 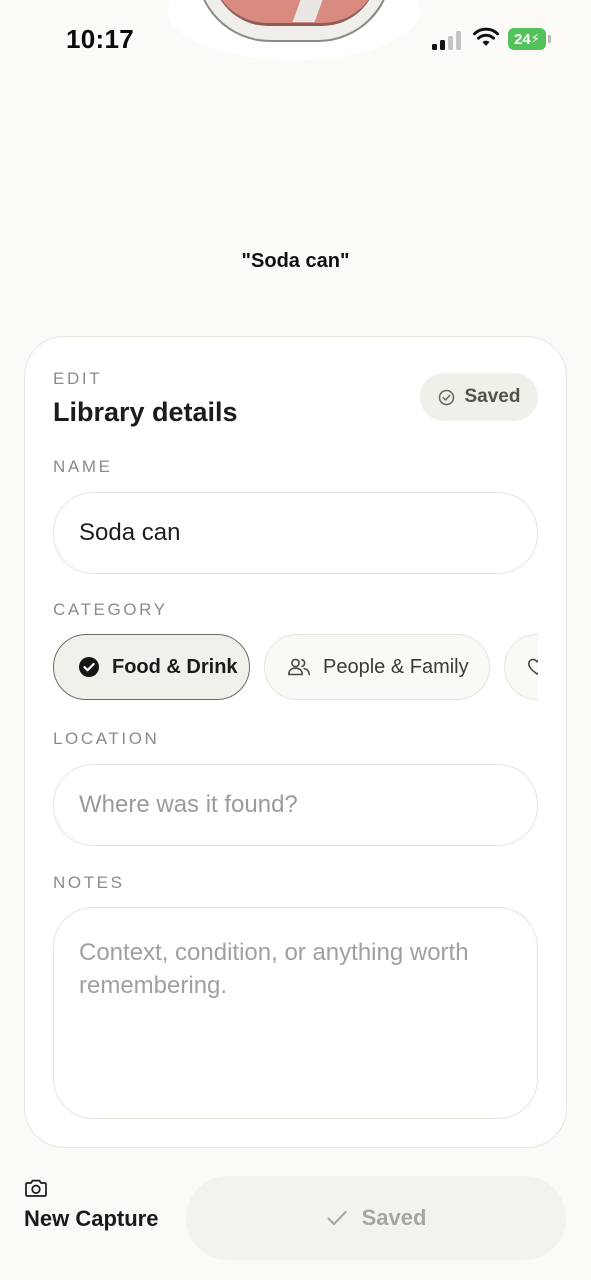 What do you see at coordinates (521, 667) in the screenshot?
I see `category-chip-more` at bounding box center [521, 667].